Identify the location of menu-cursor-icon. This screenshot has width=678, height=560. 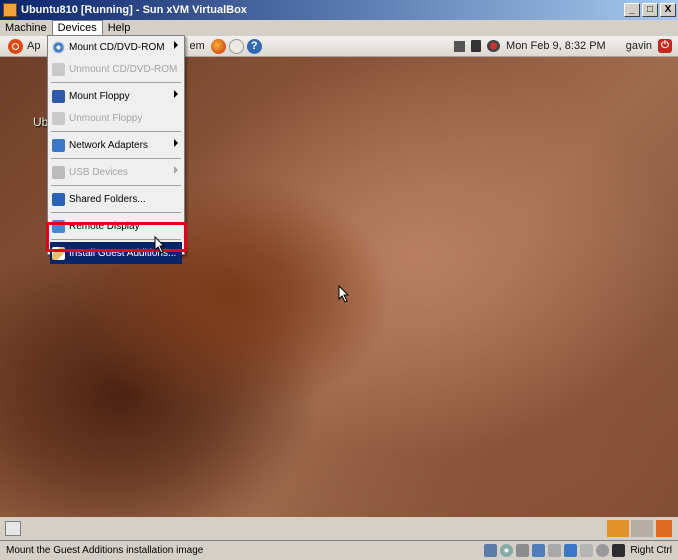
(160, 245).